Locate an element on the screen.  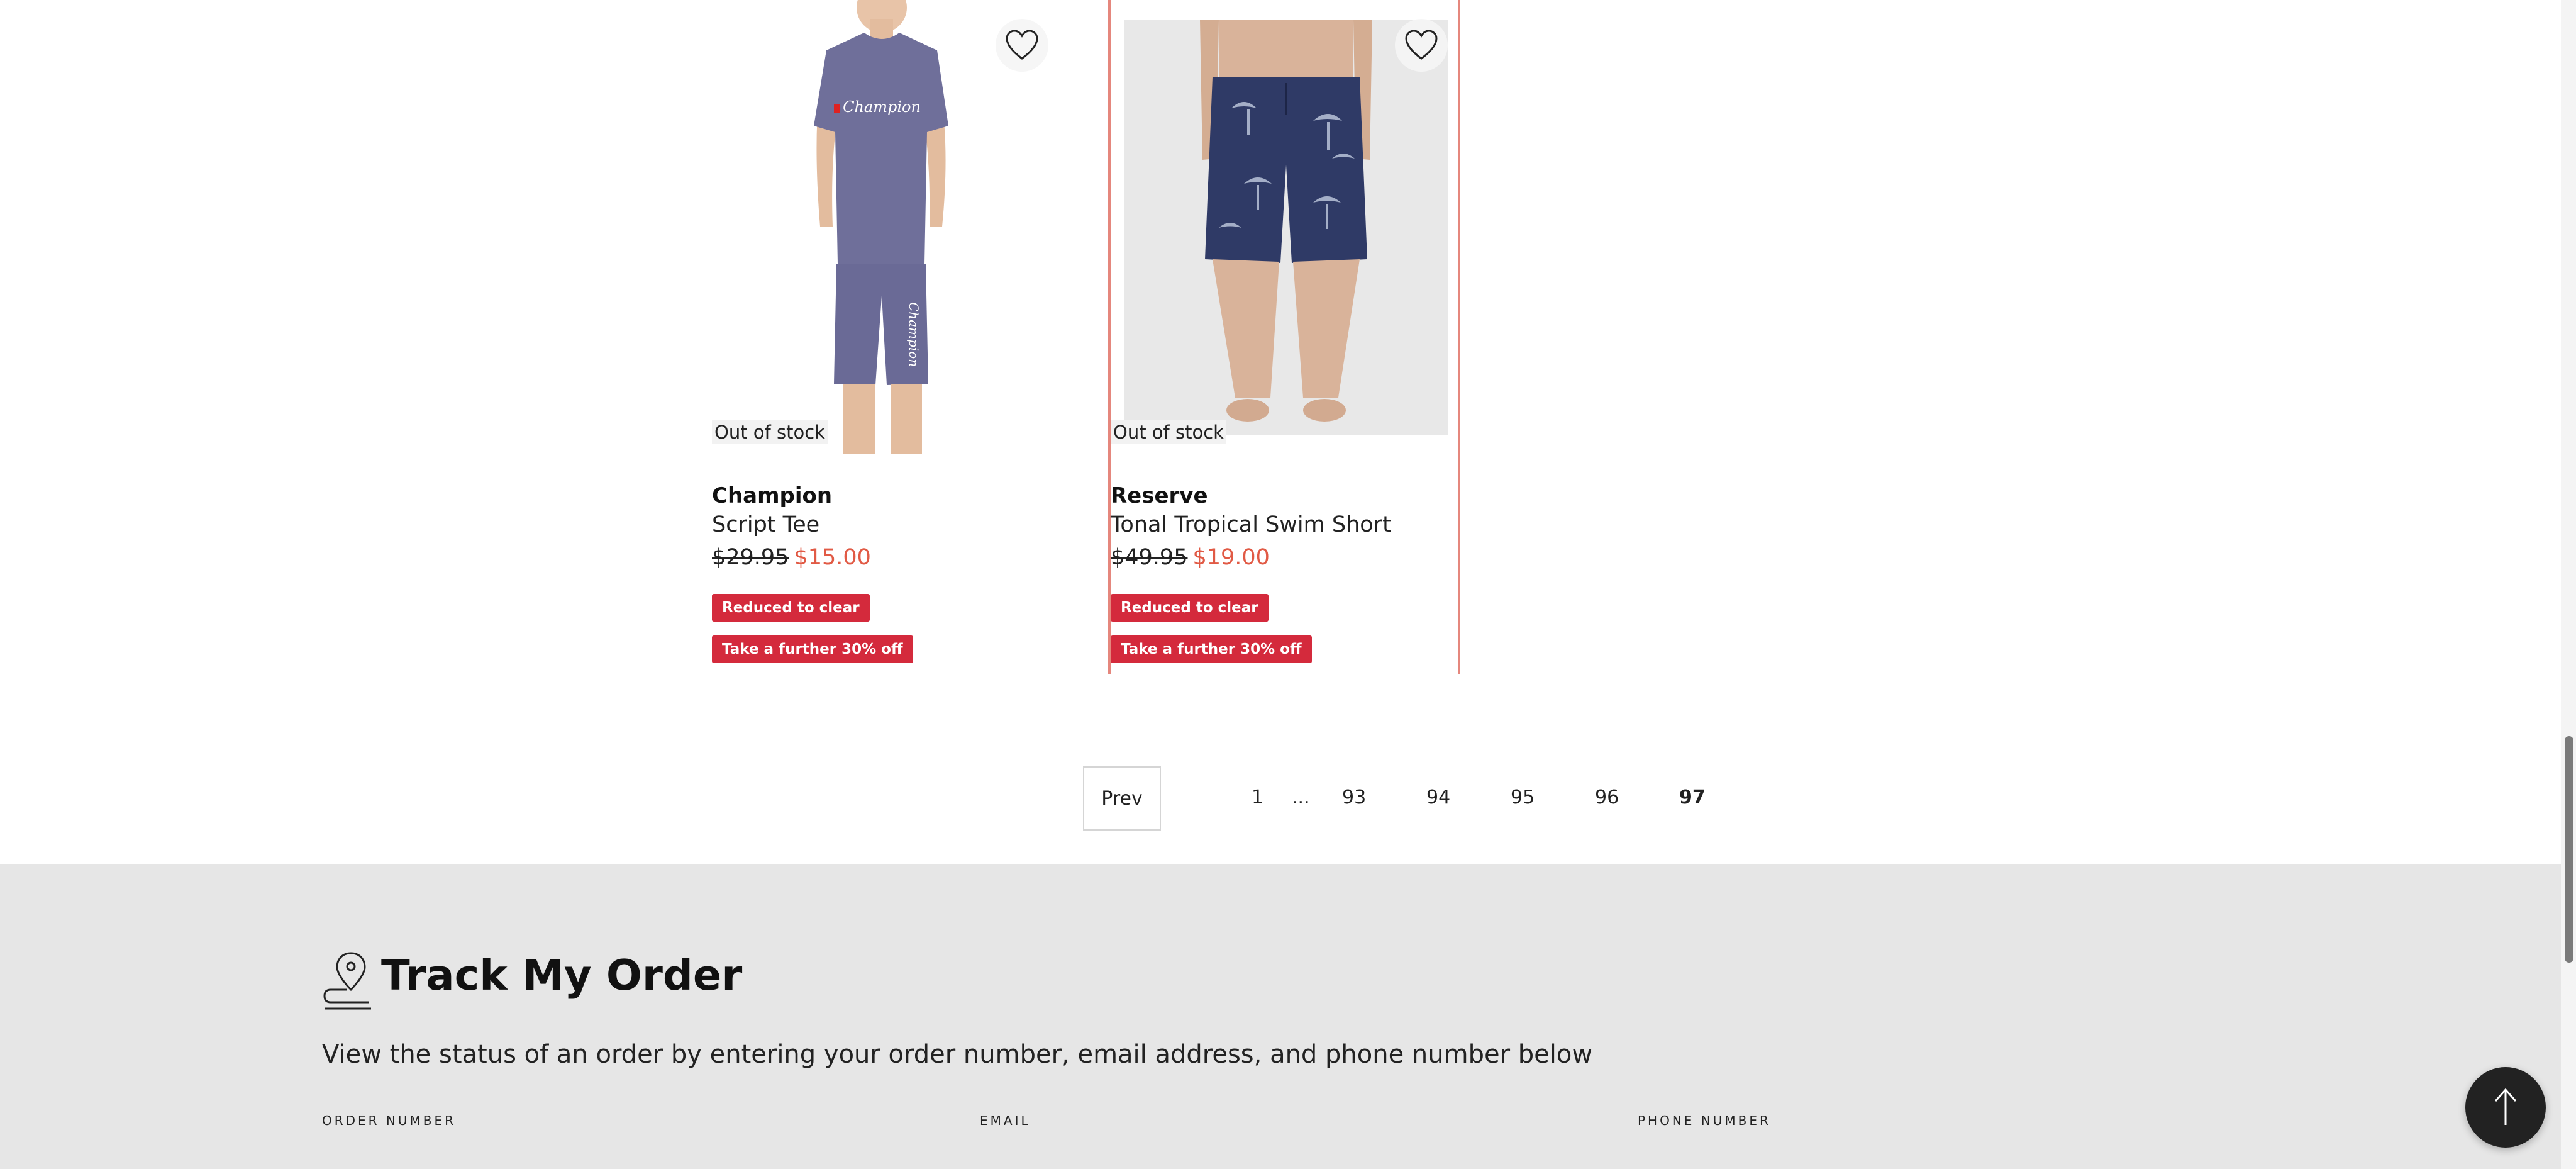
product-image is located at coordinates (1286, 227).